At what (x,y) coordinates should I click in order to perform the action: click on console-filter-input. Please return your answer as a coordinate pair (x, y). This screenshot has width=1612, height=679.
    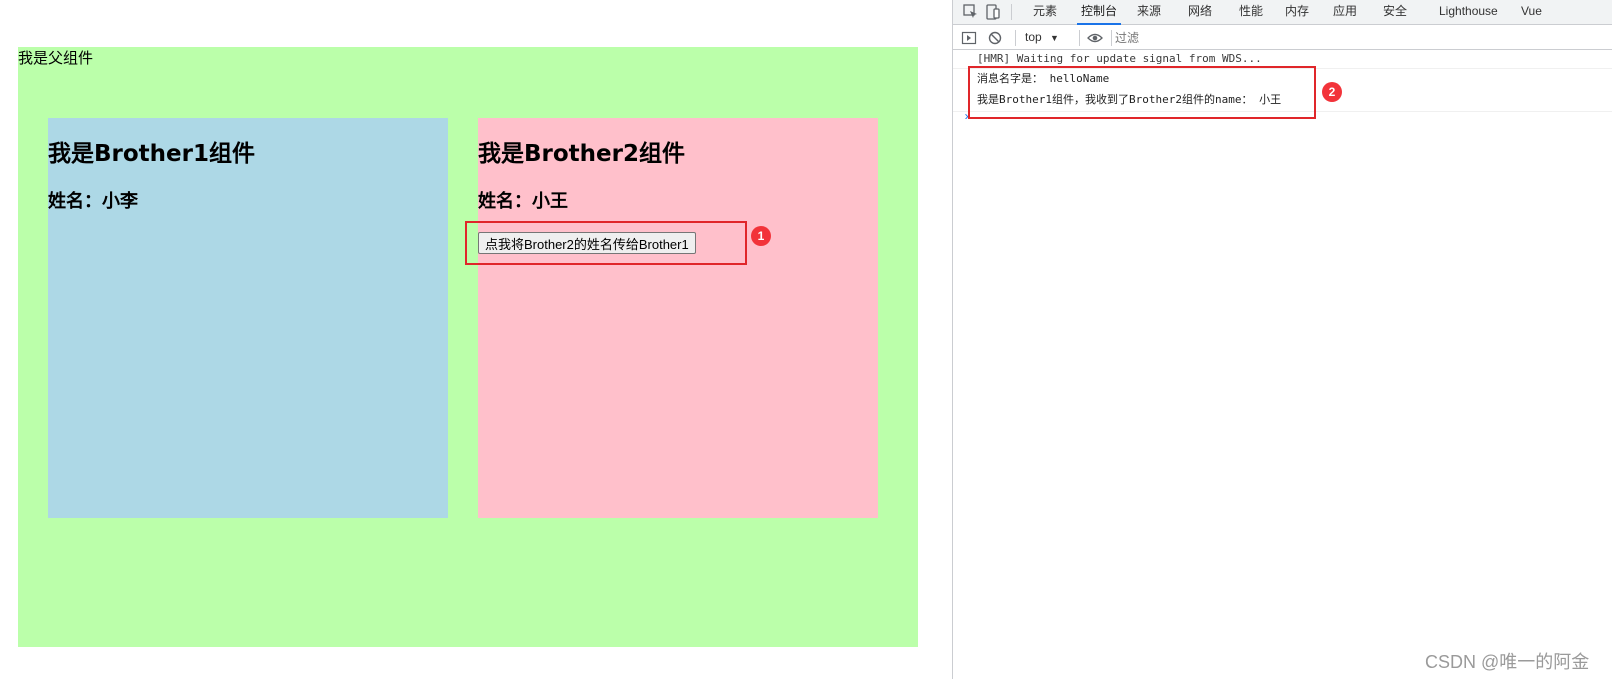
    Looking at the image, I should click on (1355, 38).